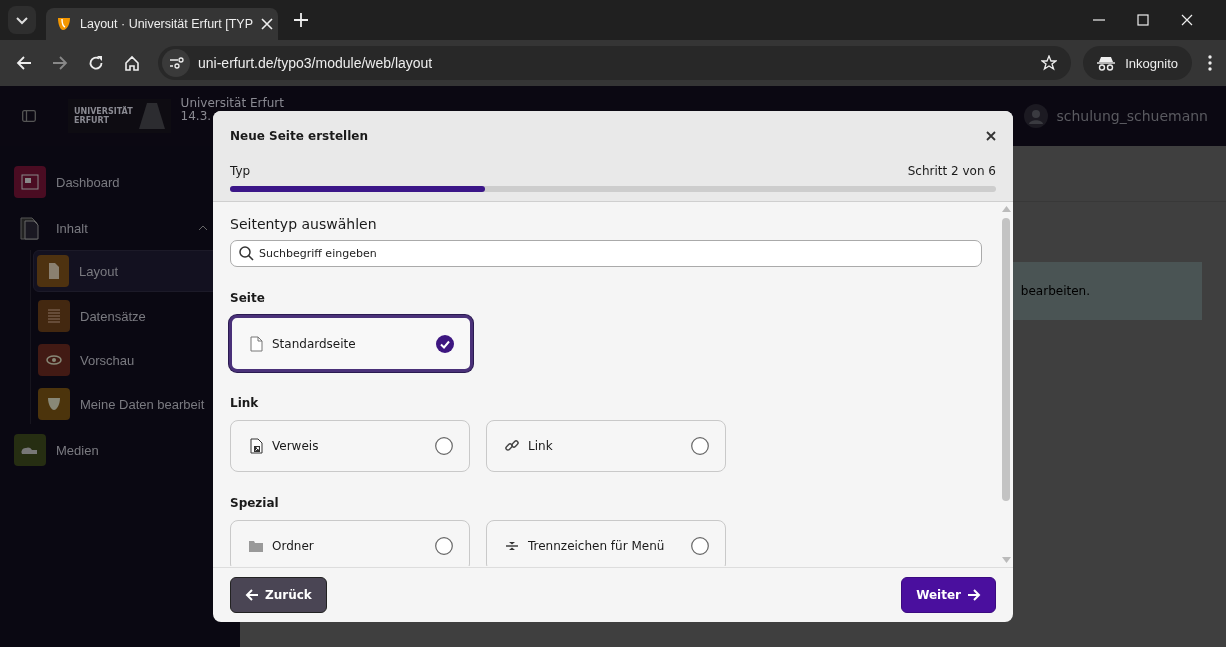 This screenshot has width=1226, height=647. I want to click on group-title: Seite, so click(248, 298).